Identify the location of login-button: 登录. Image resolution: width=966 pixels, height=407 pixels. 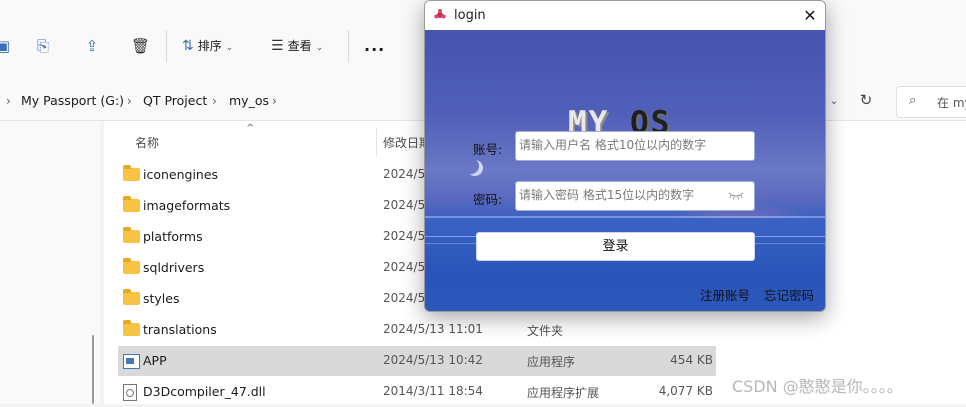
(615, 246).